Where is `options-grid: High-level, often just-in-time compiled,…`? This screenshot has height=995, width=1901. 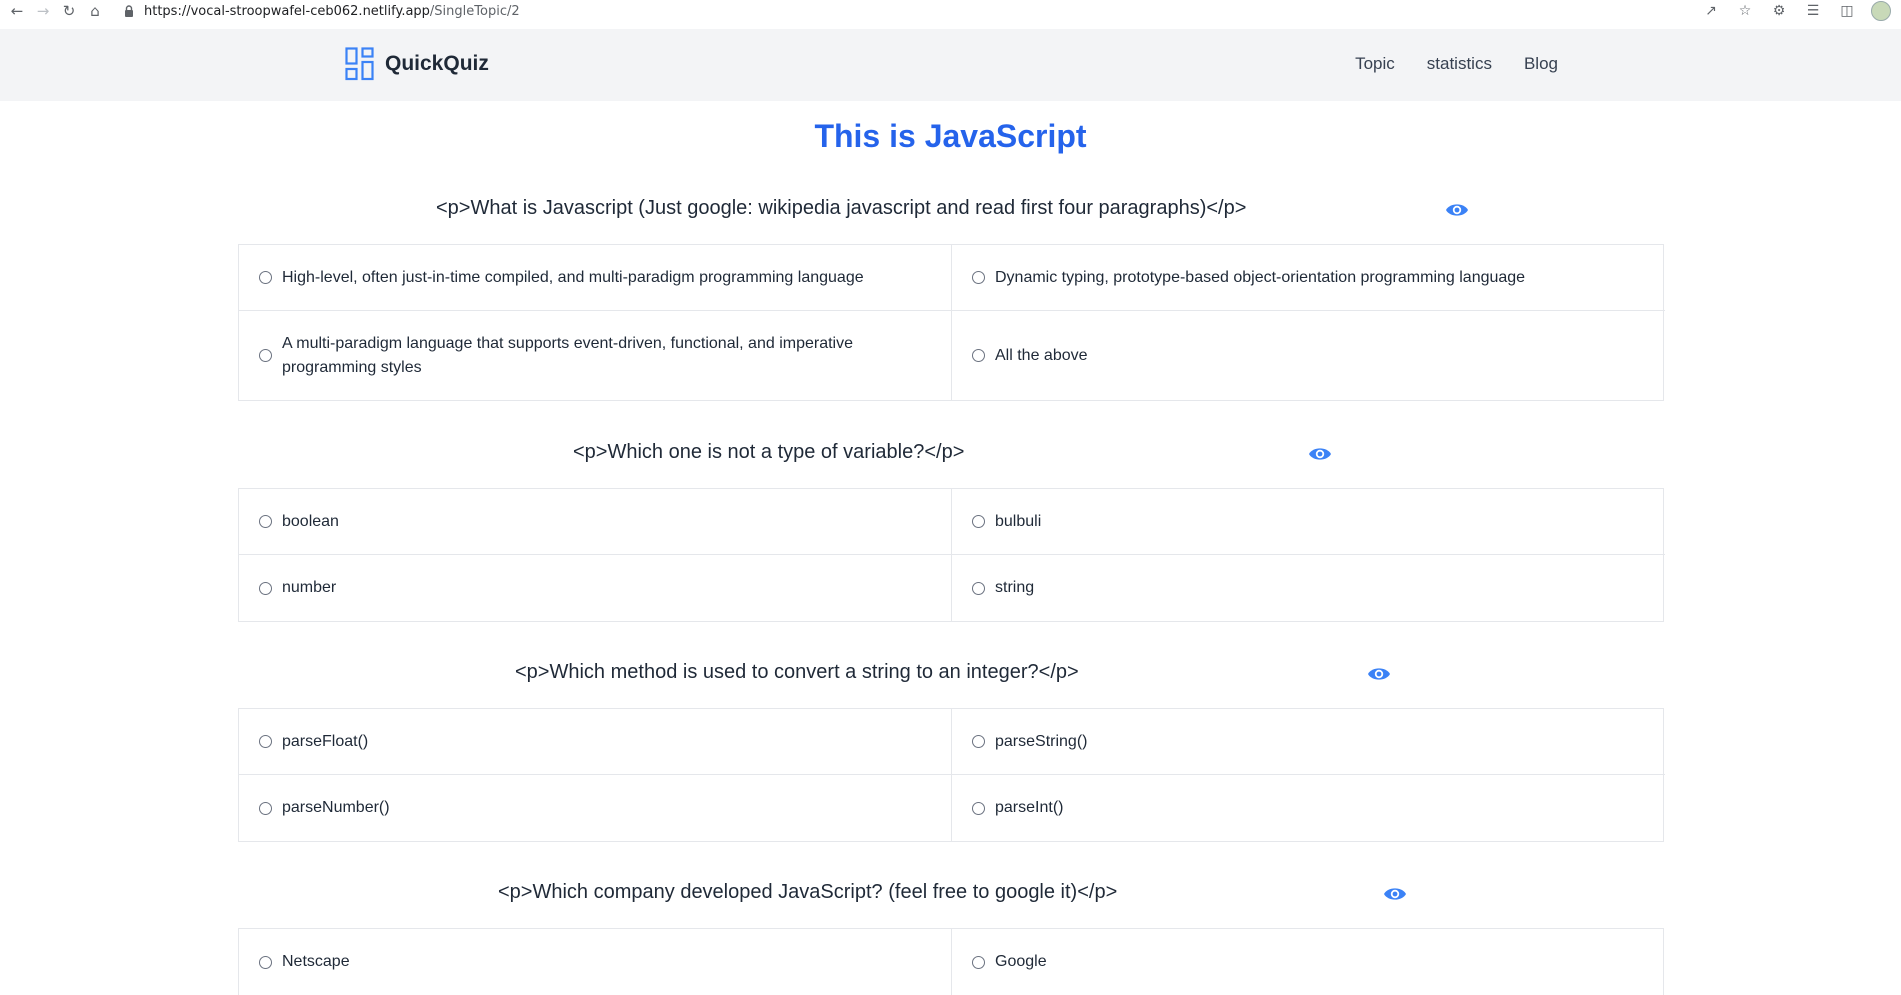 options-grid: High-level, often just-in-time compiled,… is located at coordinates (951, 322).